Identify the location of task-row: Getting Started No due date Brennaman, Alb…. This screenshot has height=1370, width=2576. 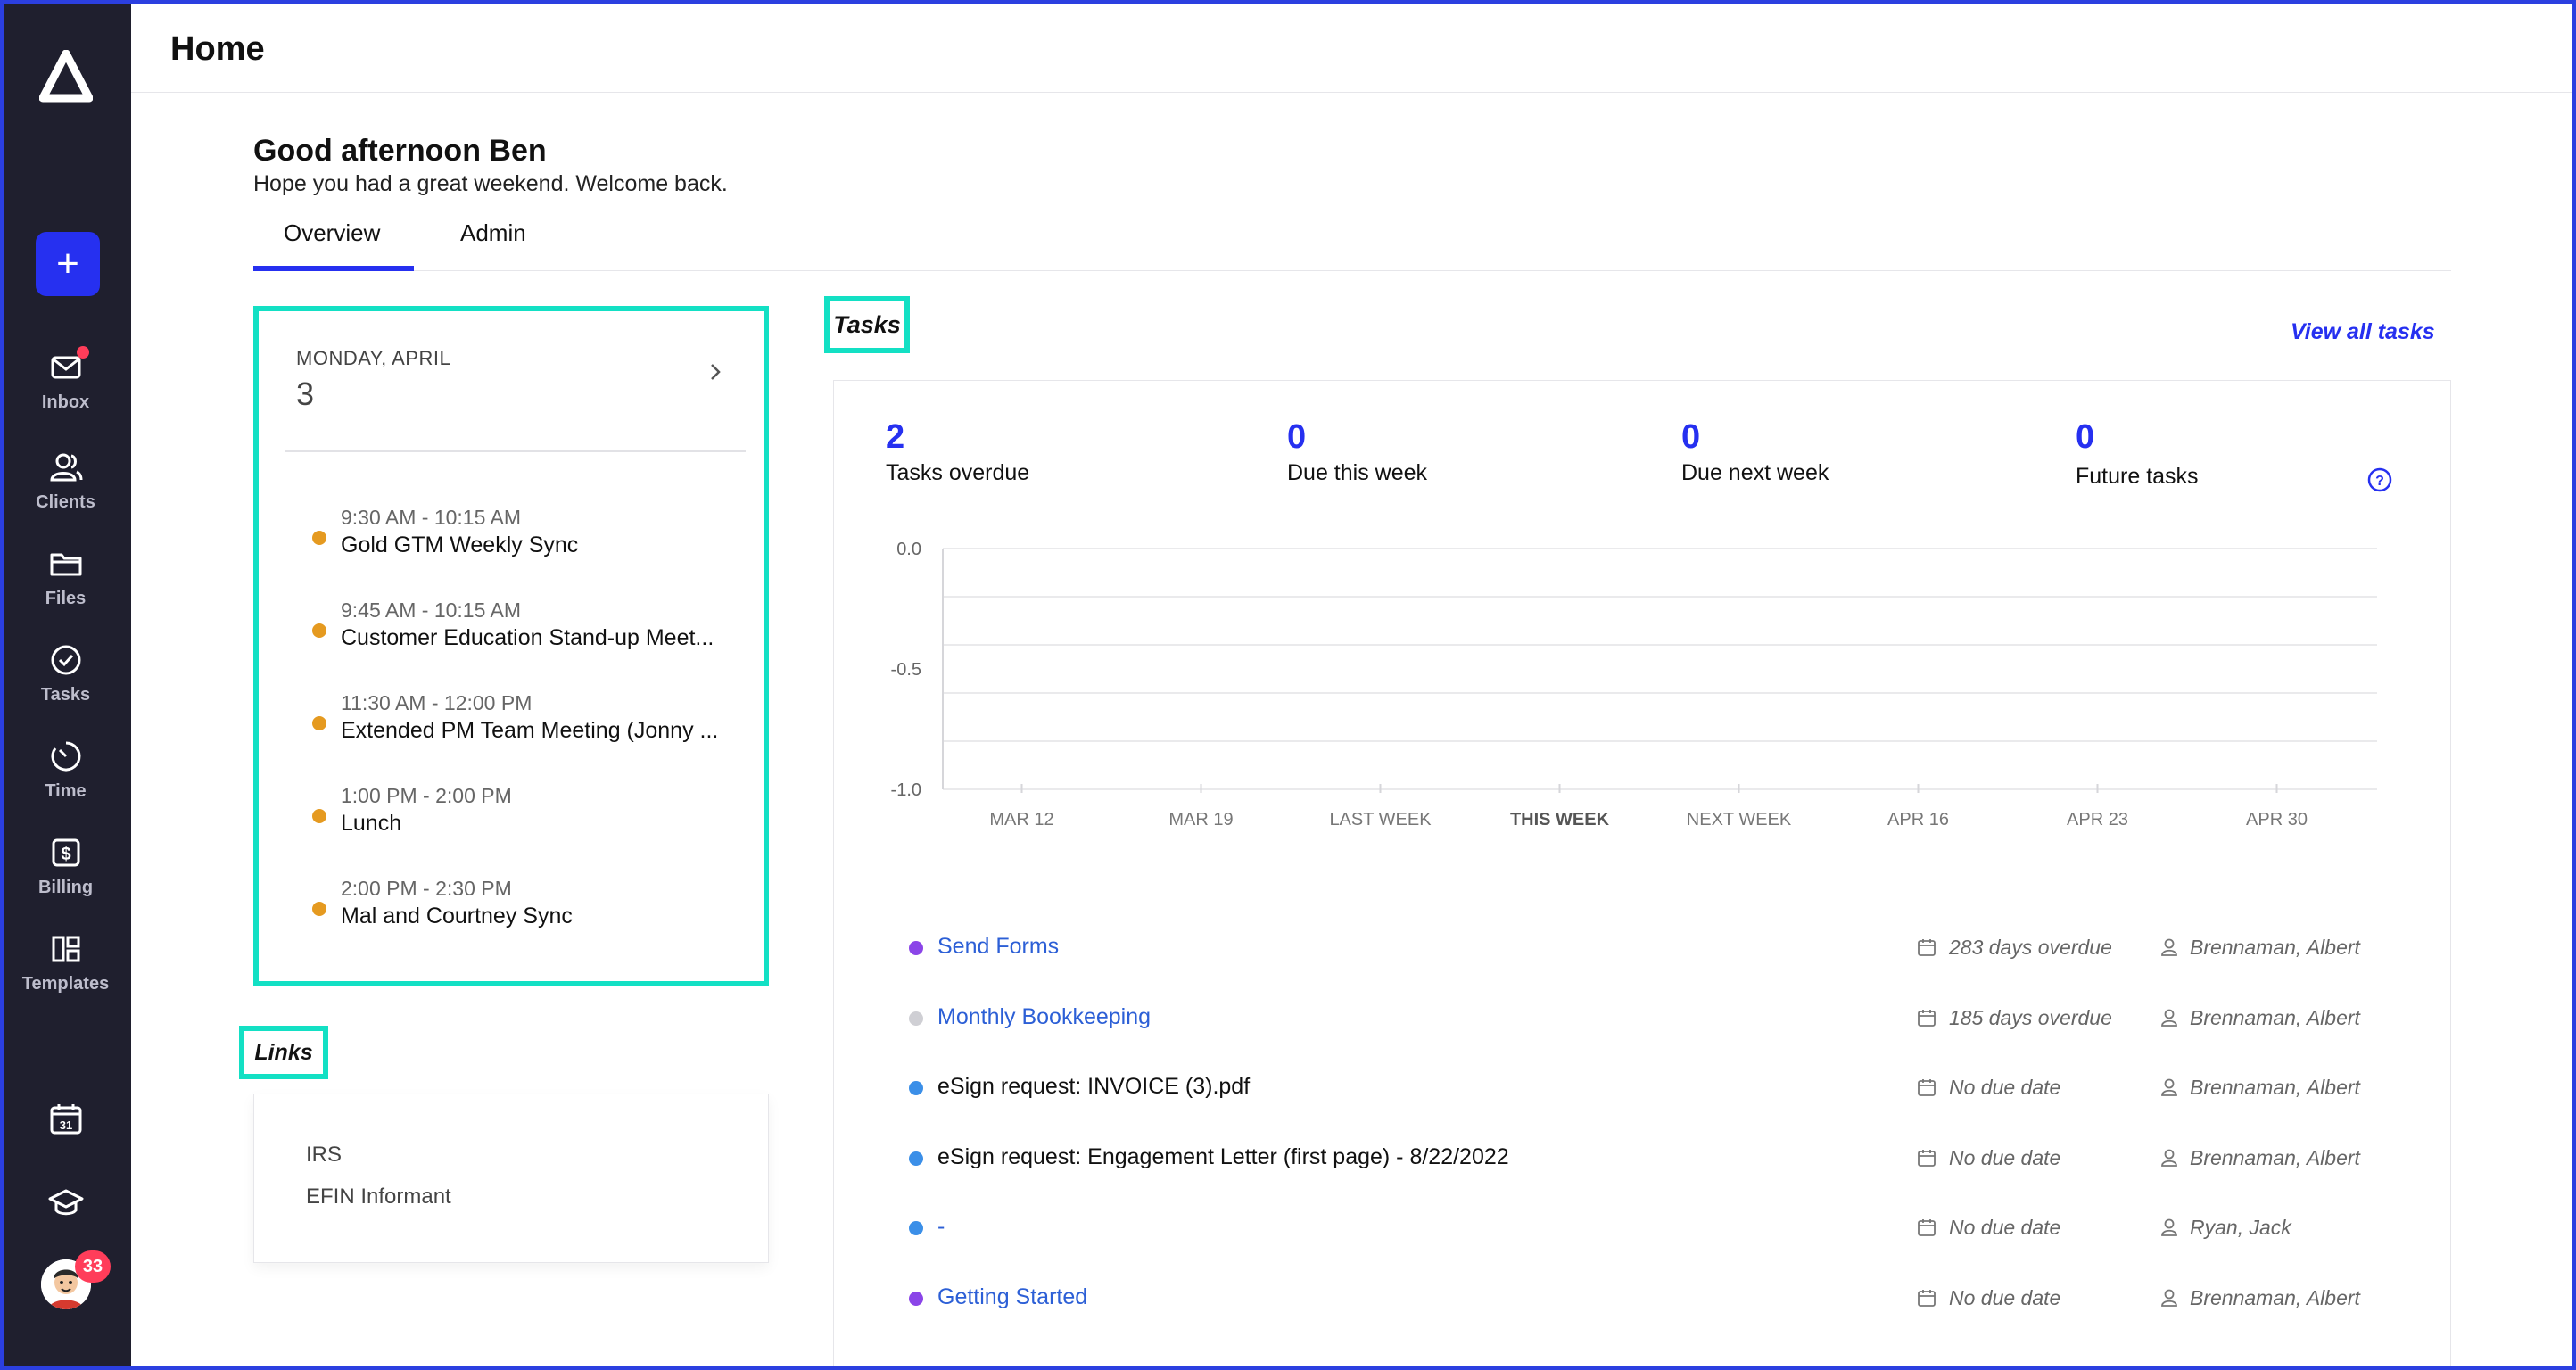
(1650, 1298).